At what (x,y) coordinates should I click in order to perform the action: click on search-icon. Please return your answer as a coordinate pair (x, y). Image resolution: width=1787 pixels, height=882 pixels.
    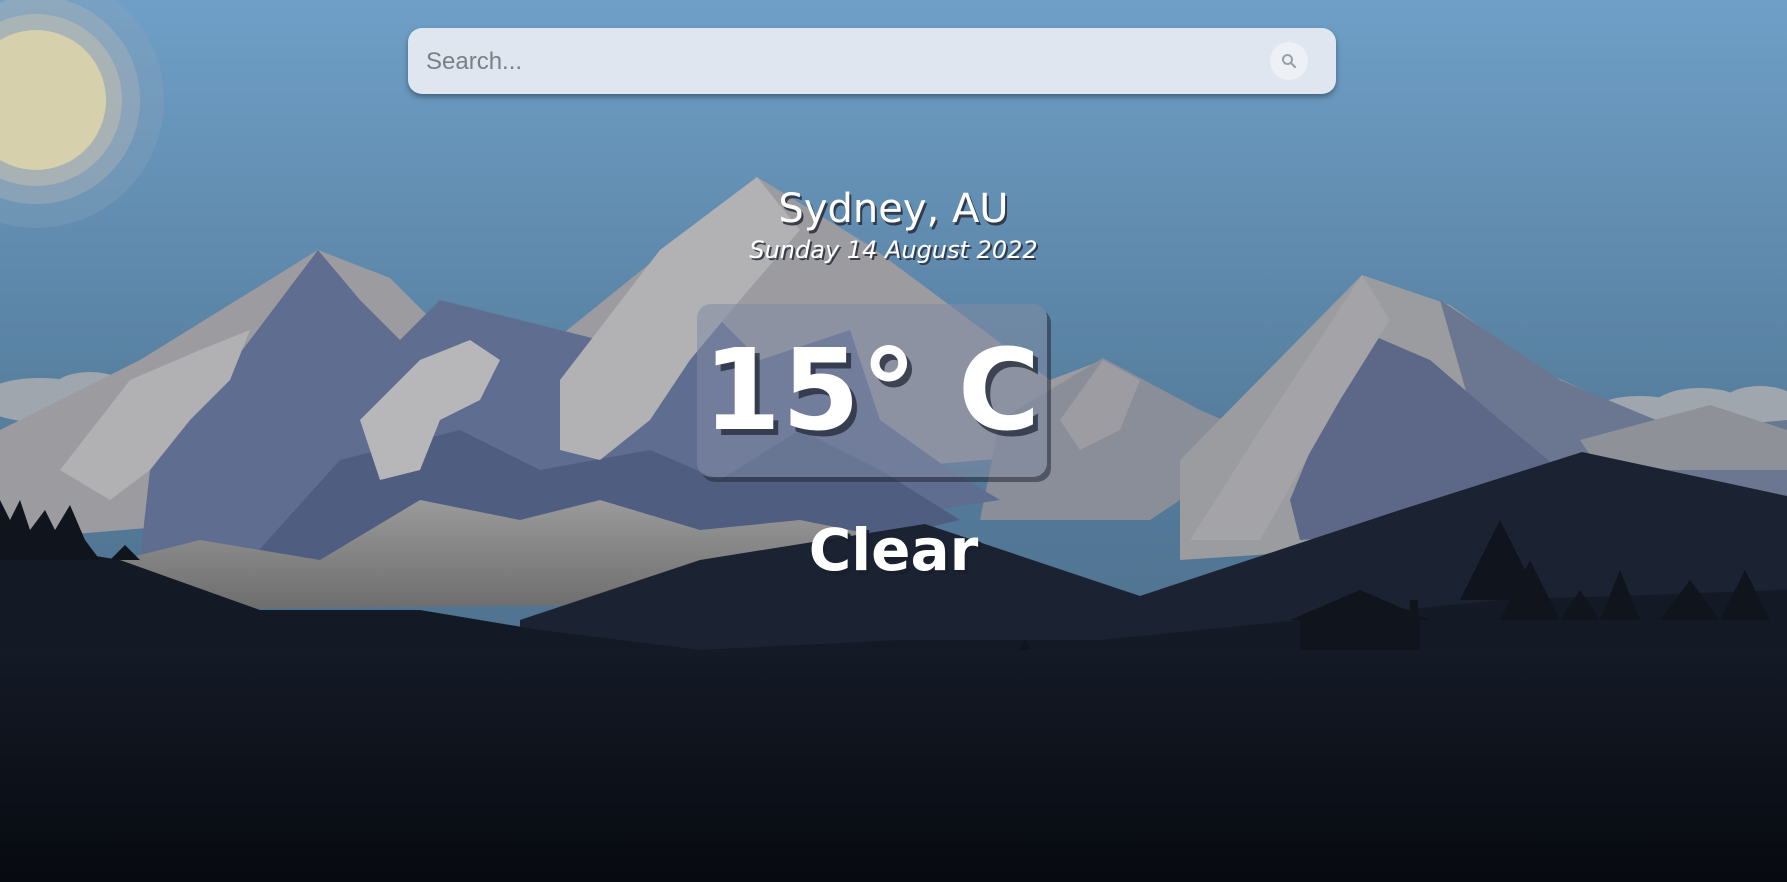
    Looking at the image, I should click on (1289, 61).